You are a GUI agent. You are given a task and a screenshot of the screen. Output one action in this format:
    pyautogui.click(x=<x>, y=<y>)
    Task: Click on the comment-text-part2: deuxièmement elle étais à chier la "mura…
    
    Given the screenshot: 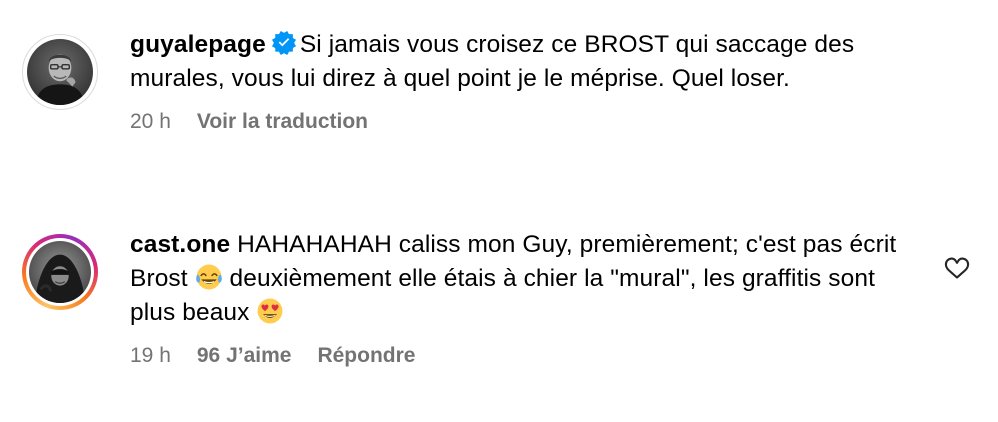 What is the action you would take?
    pyautogui.click(x=502, y=295)
    